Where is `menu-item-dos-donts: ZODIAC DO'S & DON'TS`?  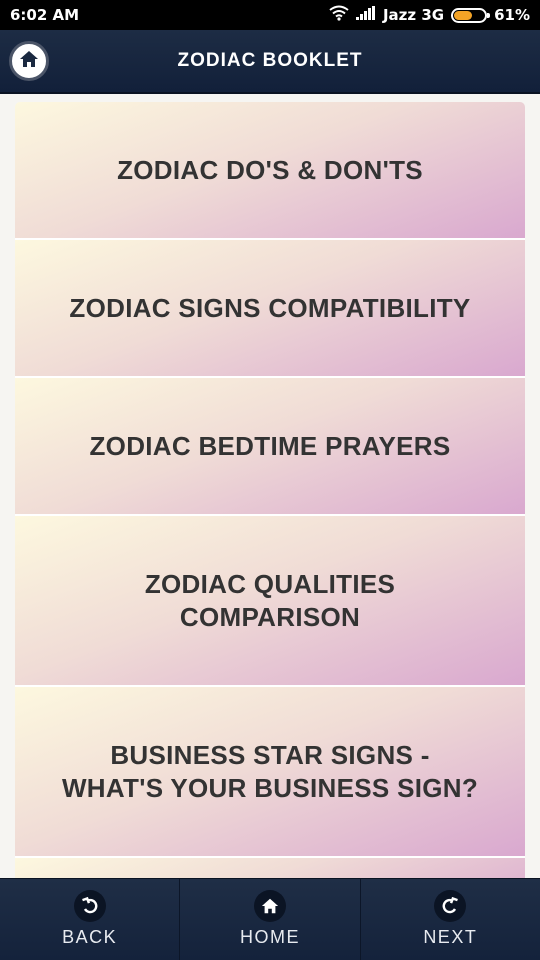
menu-item-dos-donts: ZODIAC DO'S & DON'TS is located at coordinates (270, 171).